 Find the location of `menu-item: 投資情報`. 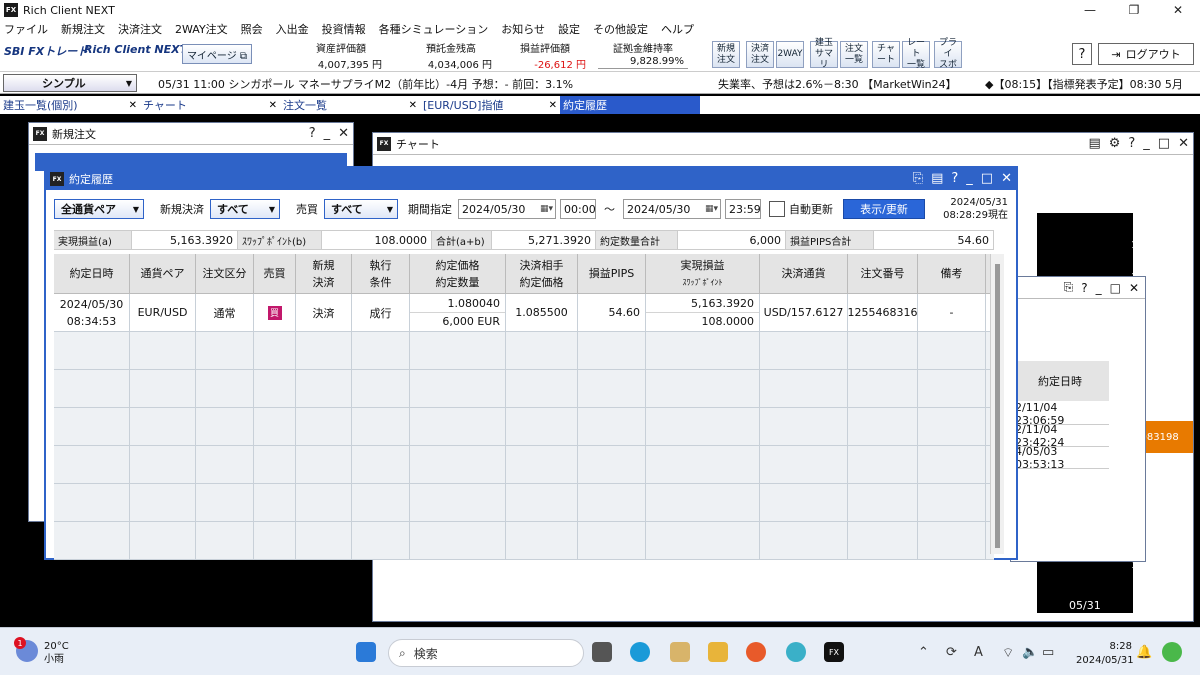

menu-item: 投資情報 is located at coordinates (344, 29).